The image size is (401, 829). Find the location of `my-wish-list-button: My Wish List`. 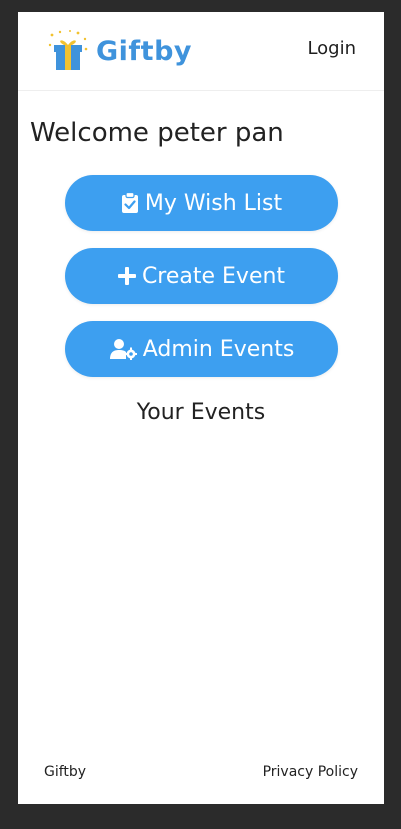

my-wish-list-button: My Wish List is located at coordinates (201, 203).